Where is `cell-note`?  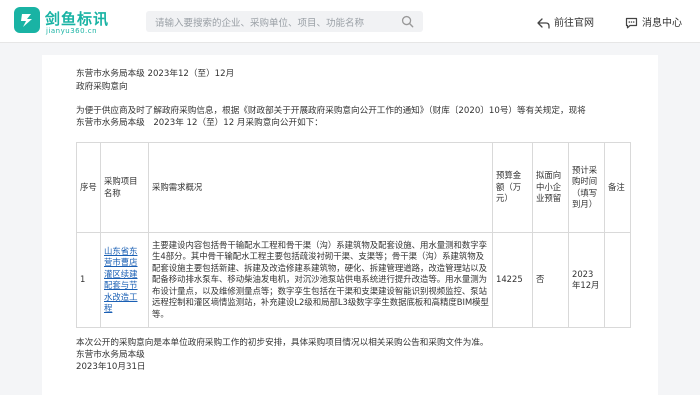 cell-note is located at coordinates (617, 280).